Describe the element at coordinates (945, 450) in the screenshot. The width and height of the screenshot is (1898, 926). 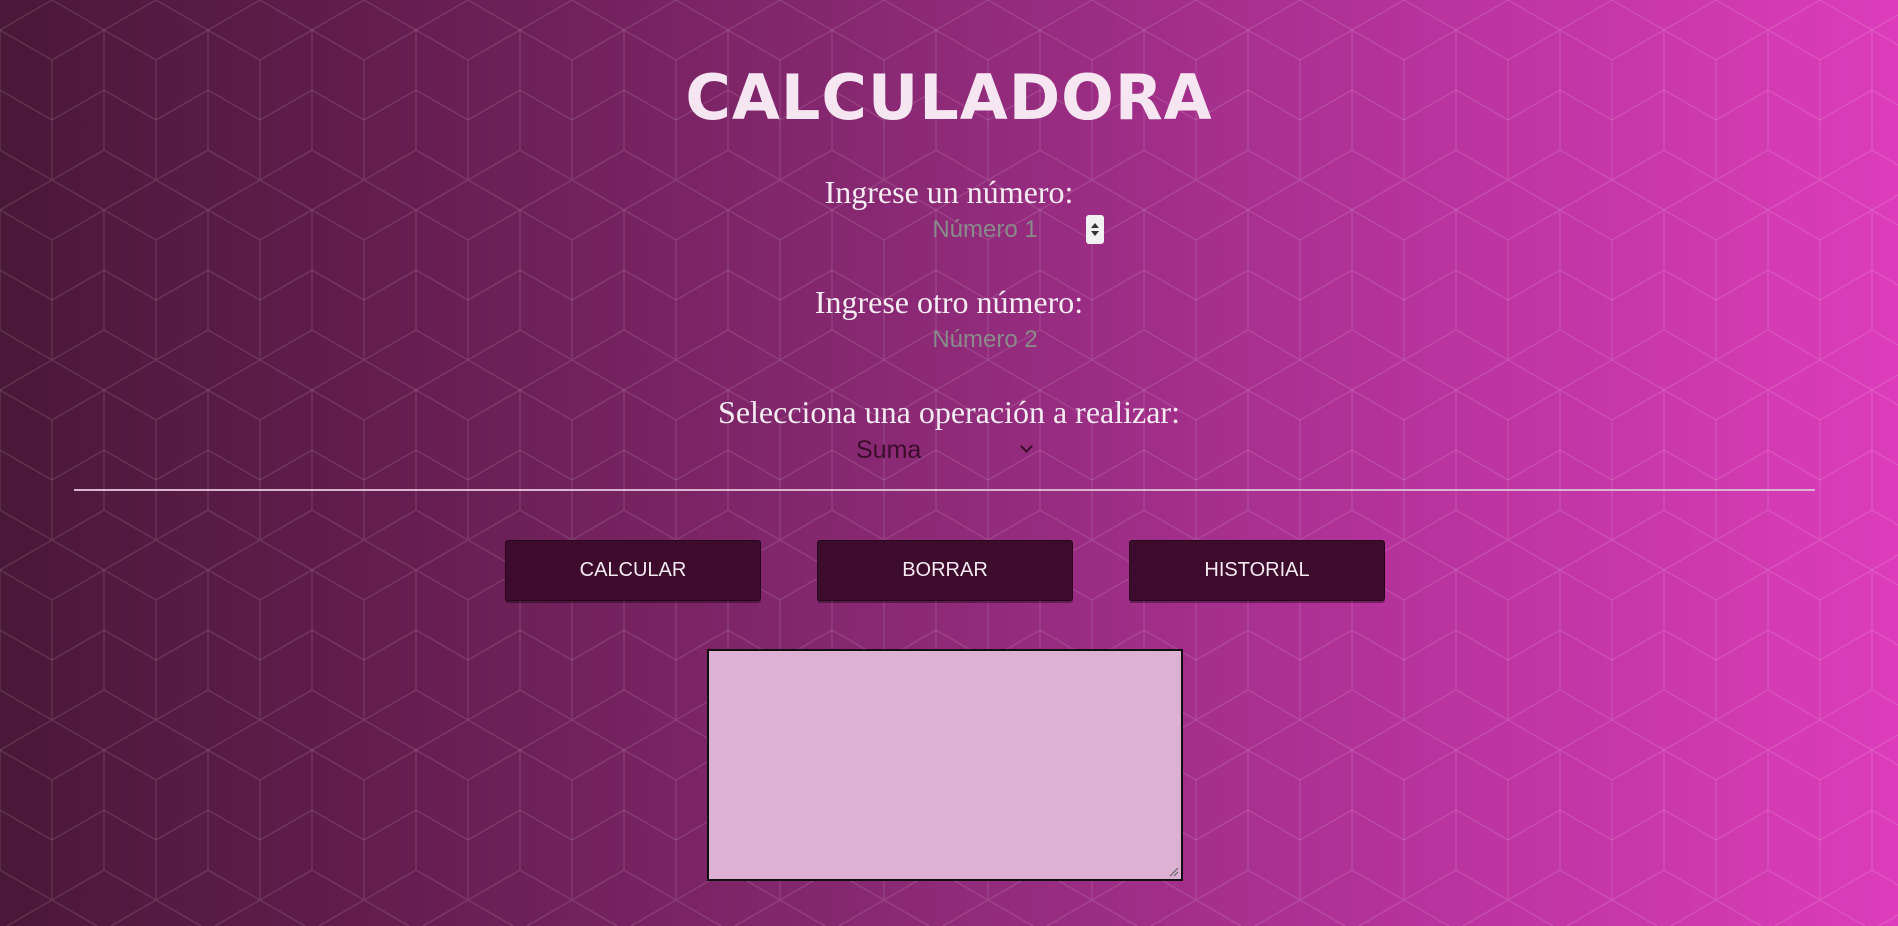
I see `operation-select: Suma` at that location.